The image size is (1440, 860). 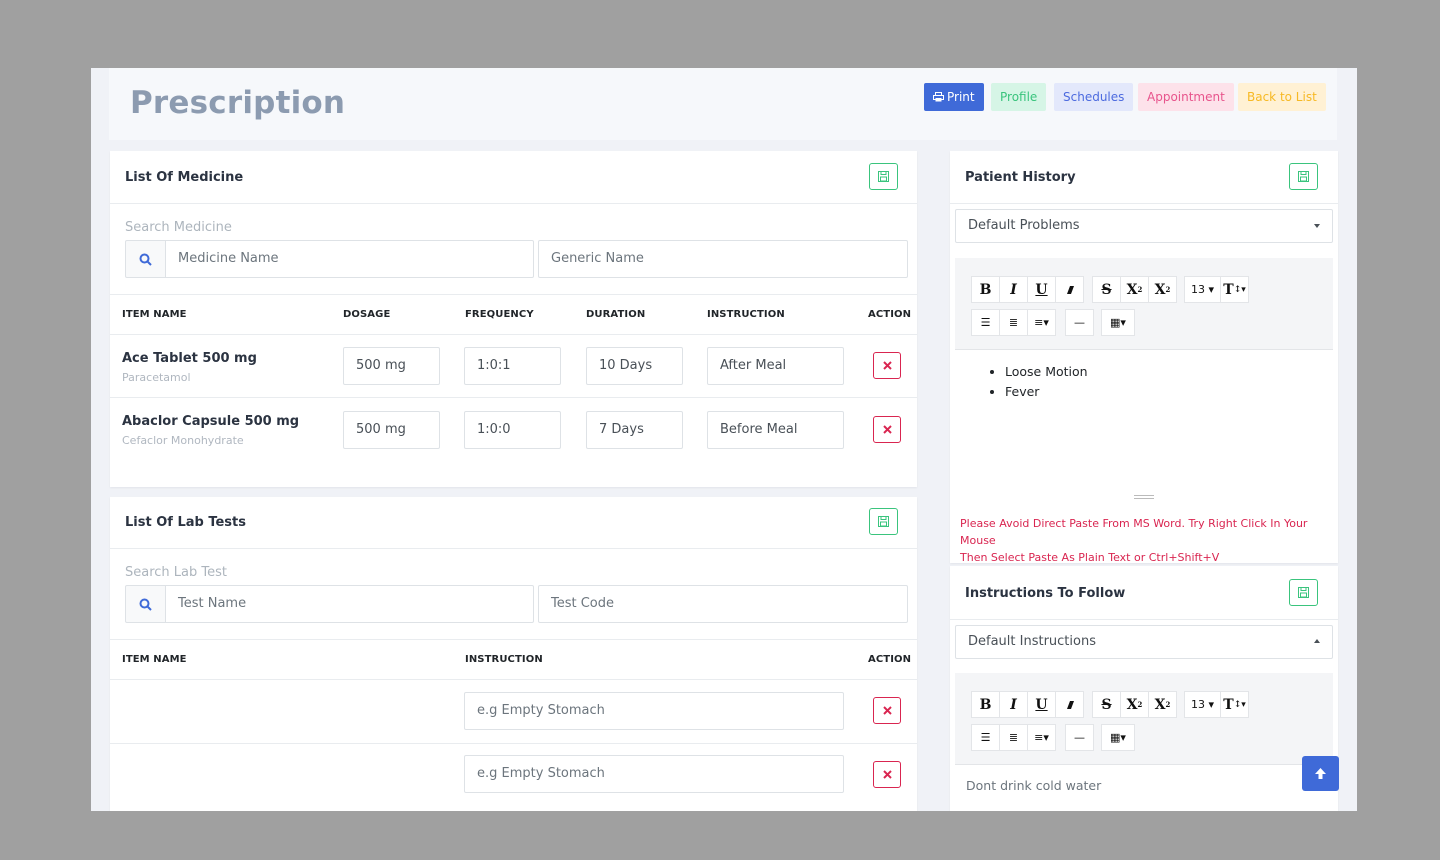 What do you see at coordinates (178, 227) in the screenshot?
I see `search-medicine-label: Search Medicine` at bounding box center [178, 227].